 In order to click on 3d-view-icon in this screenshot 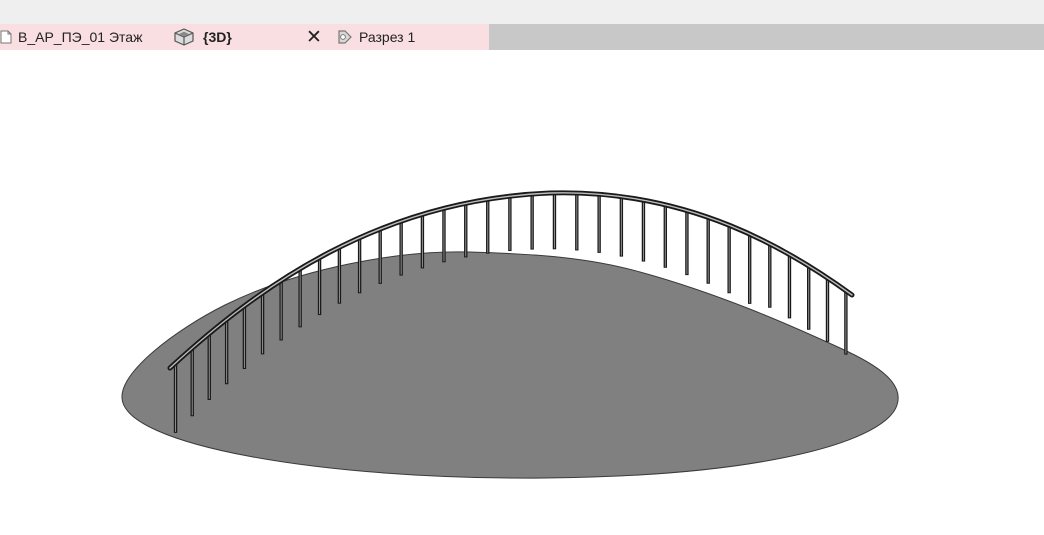, I will do `click(184, 37)`.